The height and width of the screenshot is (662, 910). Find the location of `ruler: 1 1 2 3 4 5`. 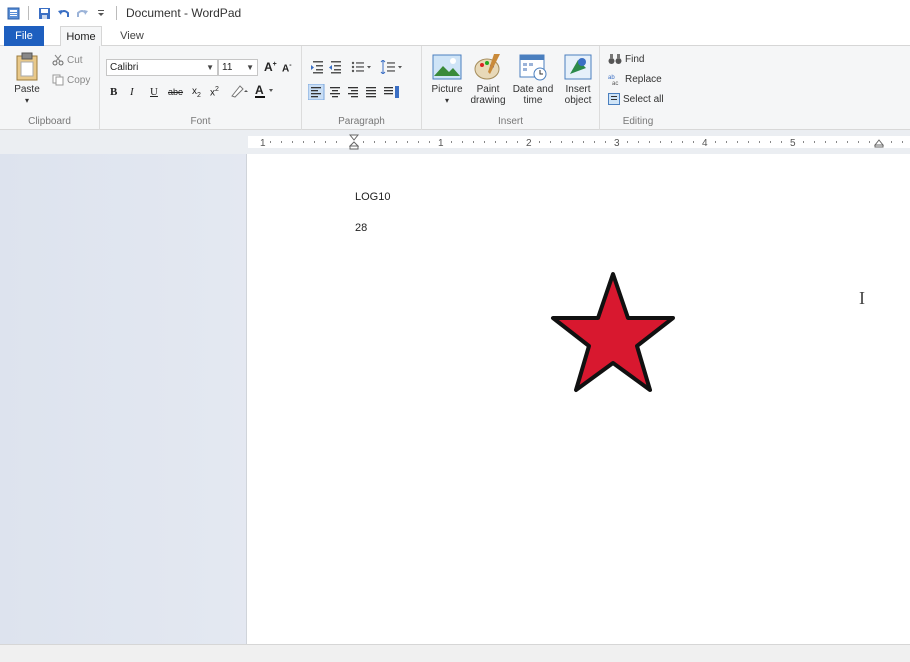

ruler: 1 1 2 3 4 5 is located at coordinates (455, 142).